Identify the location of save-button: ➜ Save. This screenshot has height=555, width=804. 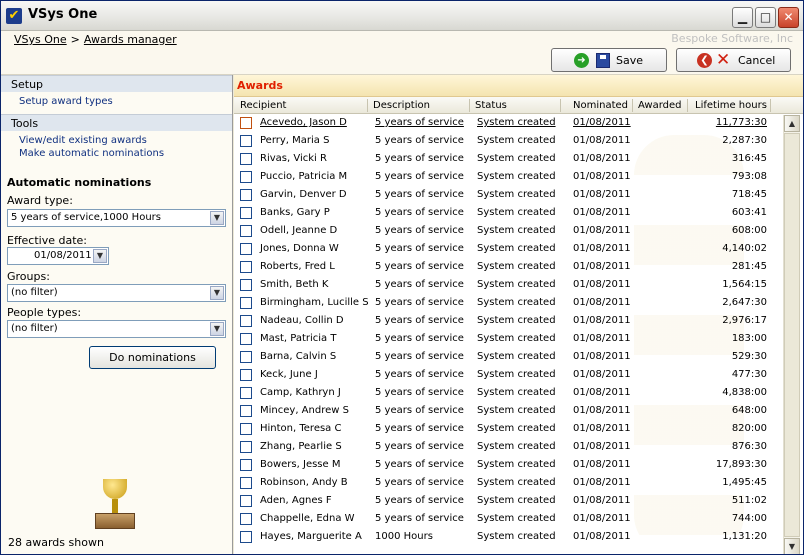
(609, 60).